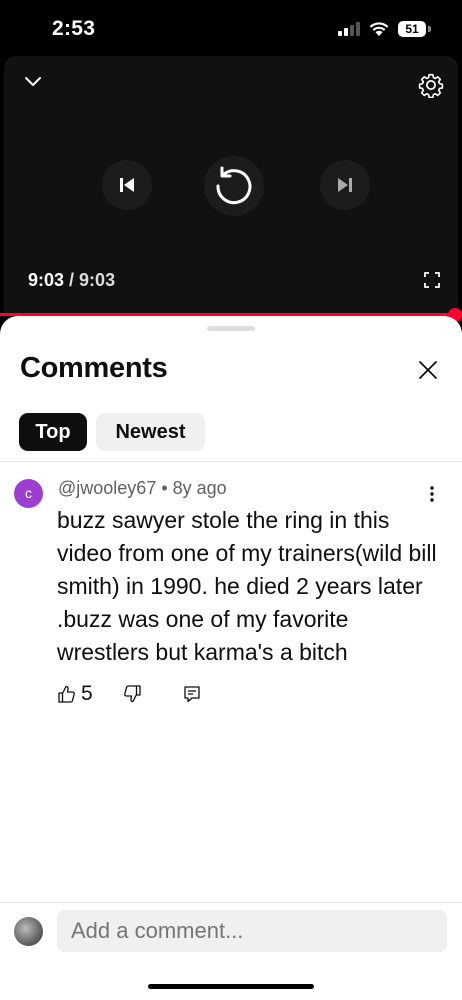 This screenshot has height=1000, width=462. I want to click on skip-previous-icon, so click(127, 185).